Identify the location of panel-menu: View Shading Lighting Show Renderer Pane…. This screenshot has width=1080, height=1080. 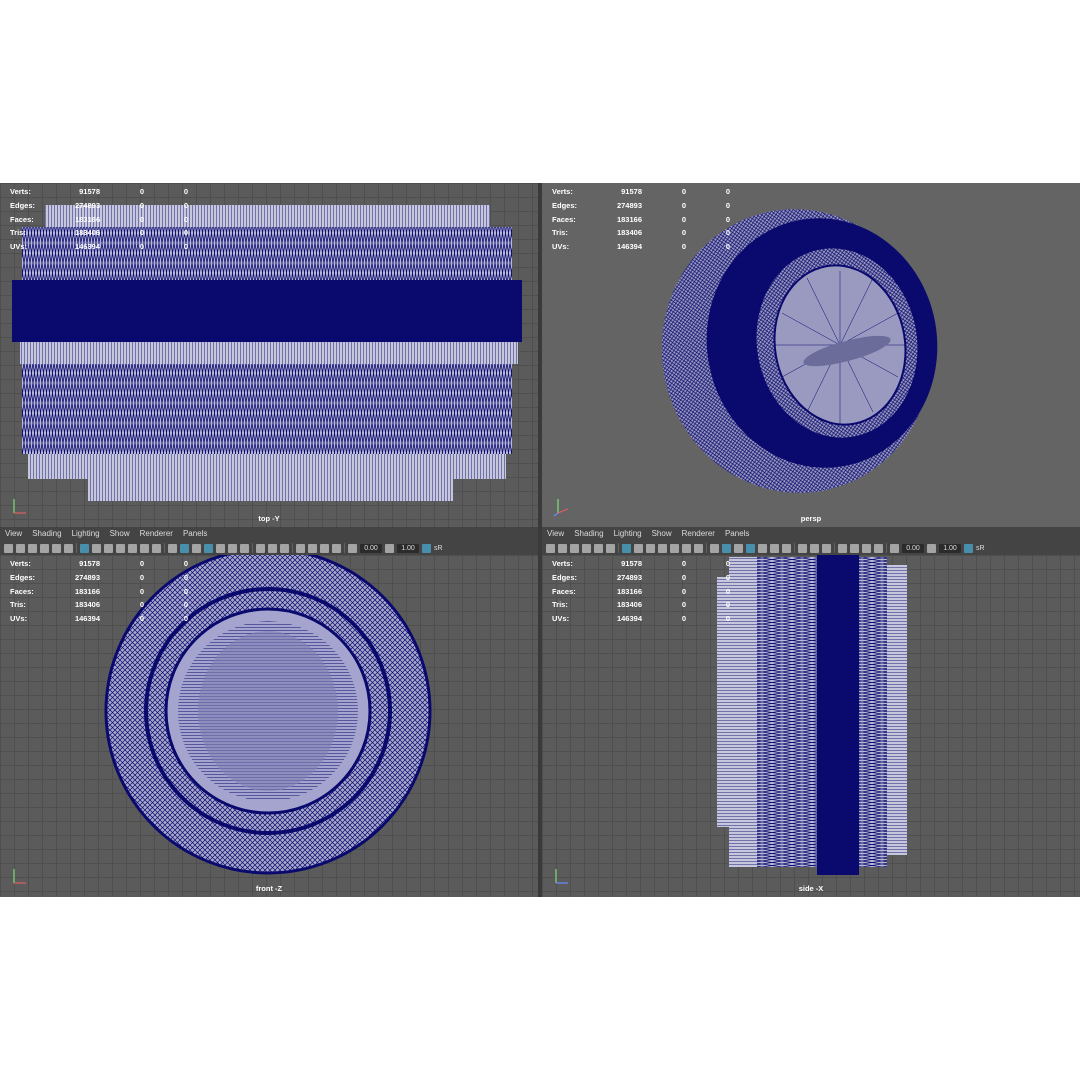
(648, 534).